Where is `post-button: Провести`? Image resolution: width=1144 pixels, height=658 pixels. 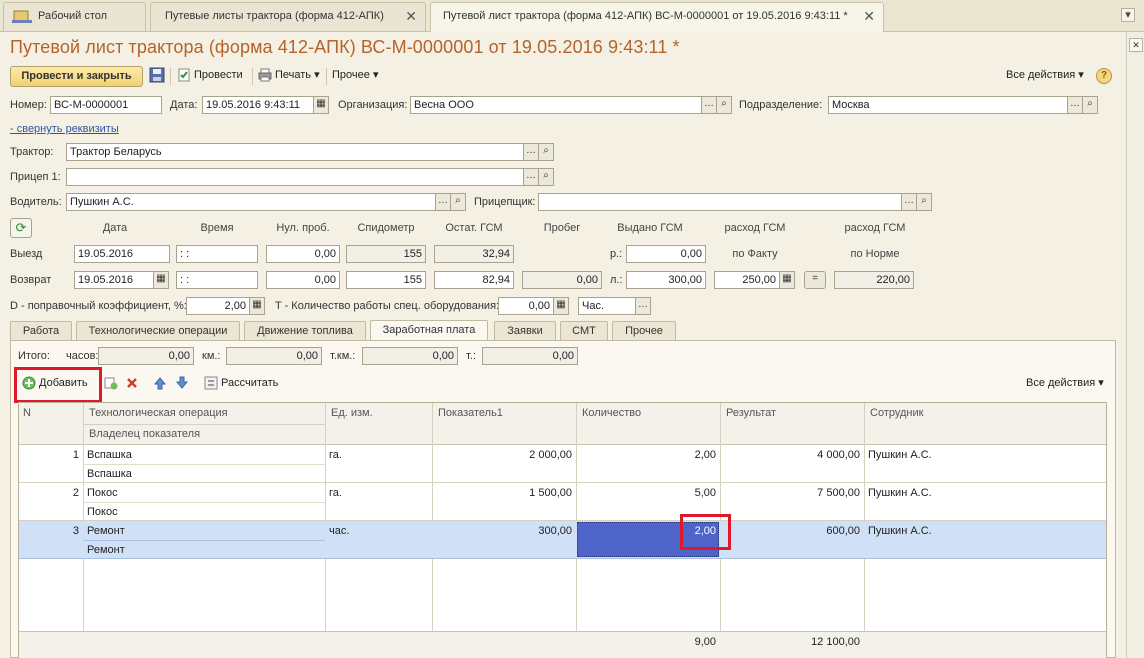
post-button: Провести is located at coordinates (210, 76).